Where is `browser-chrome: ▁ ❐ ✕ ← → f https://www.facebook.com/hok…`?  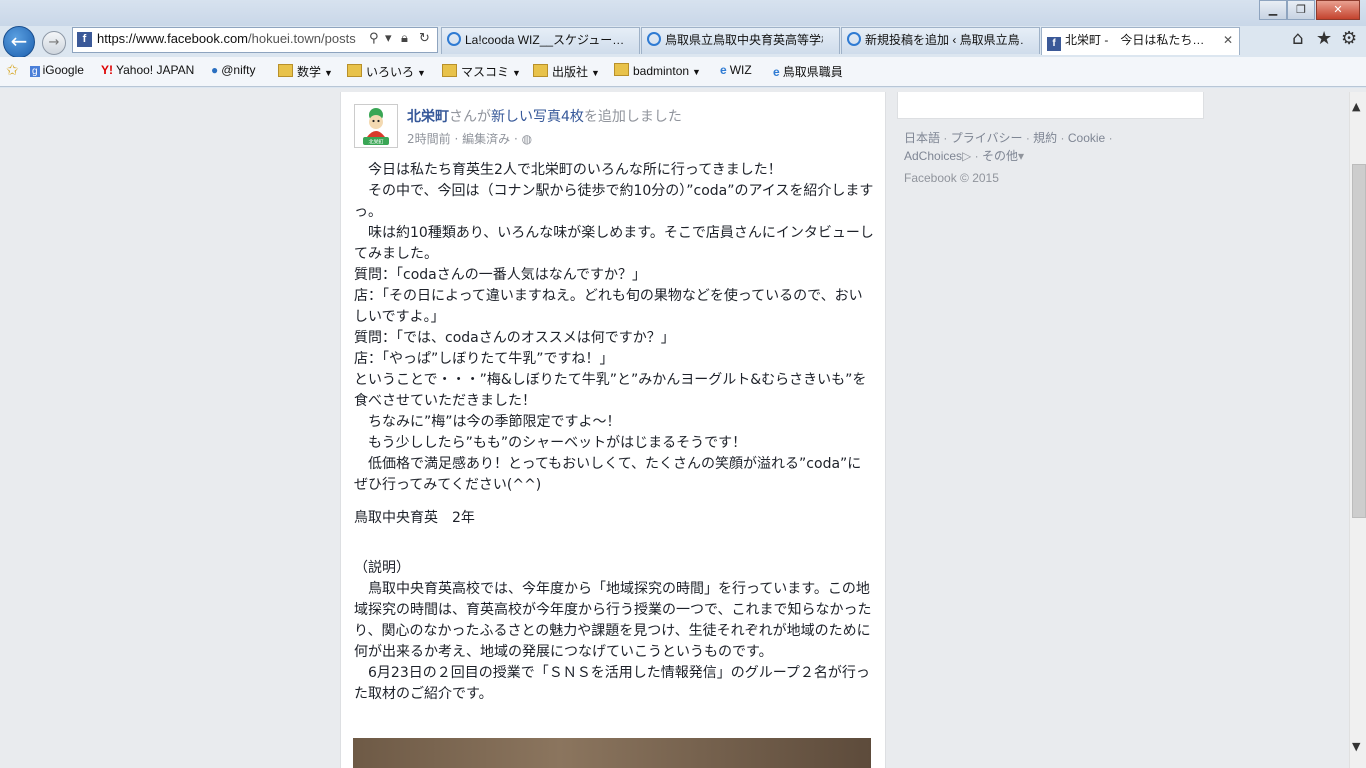 browser-chrome: ▁ ❐ ✕ ← → f https://www.facebook.com/hok… is located at coordinates (683, 44).